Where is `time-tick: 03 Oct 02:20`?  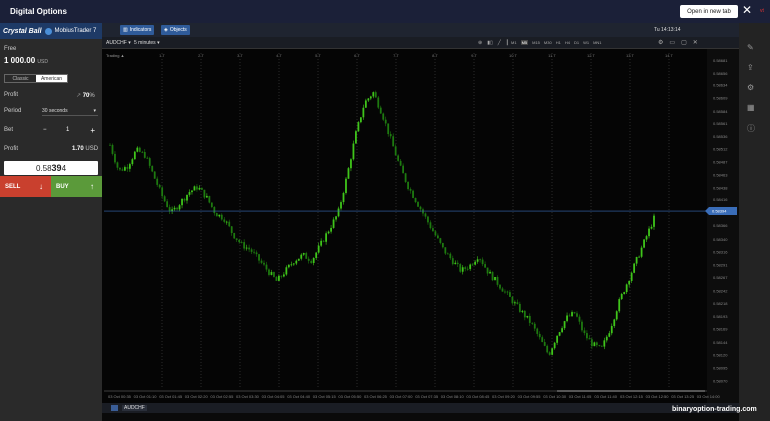
time-tick: 03 Oct 02:20 is located at coordinates (197, 396).